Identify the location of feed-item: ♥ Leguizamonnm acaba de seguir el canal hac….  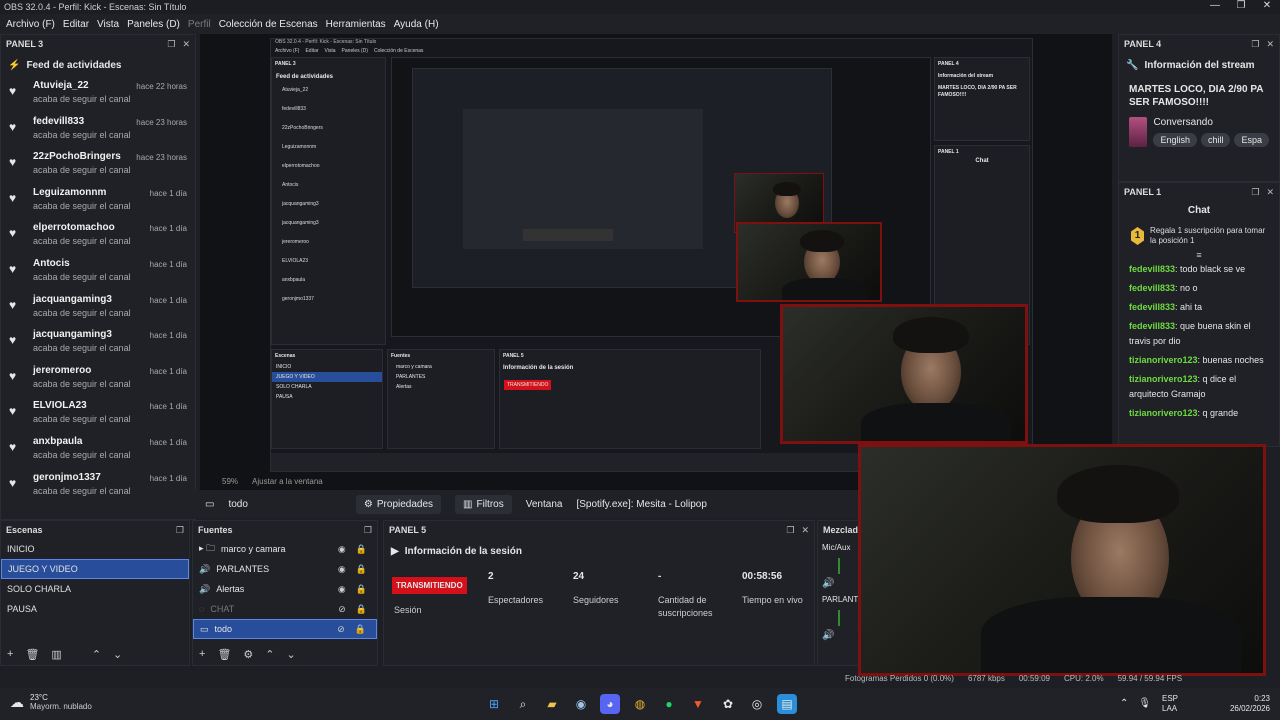
(98, 202).